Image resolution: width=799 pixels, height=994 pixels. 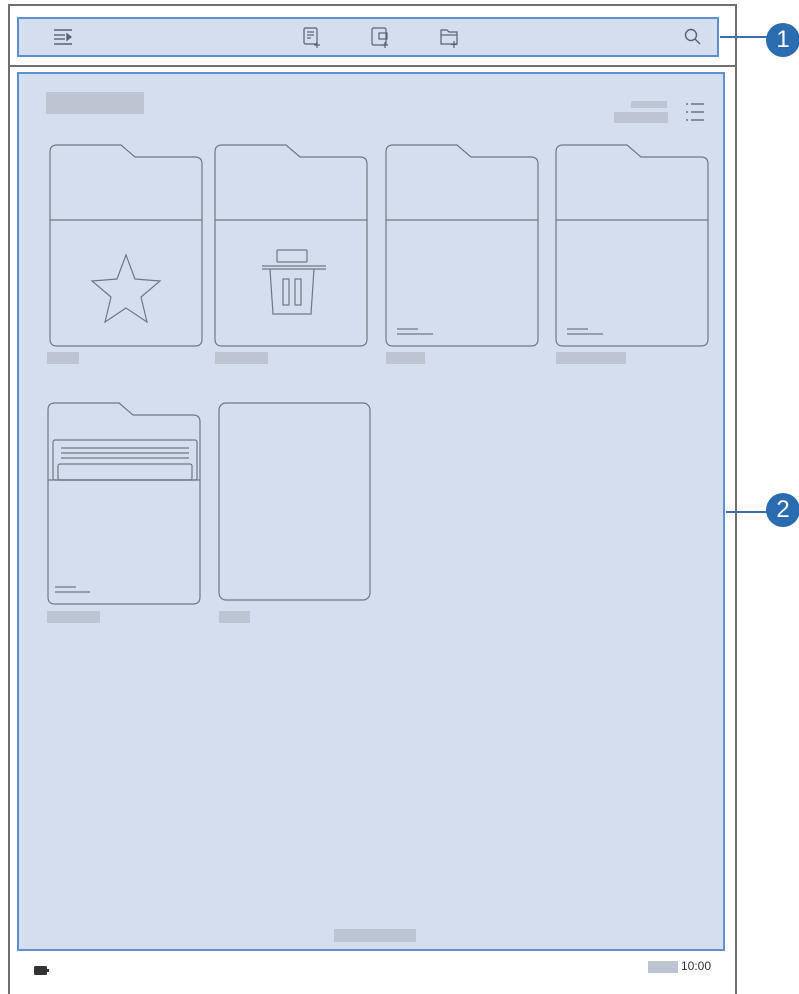 I want to click on new-note-icon, so click(x=312, y=40).